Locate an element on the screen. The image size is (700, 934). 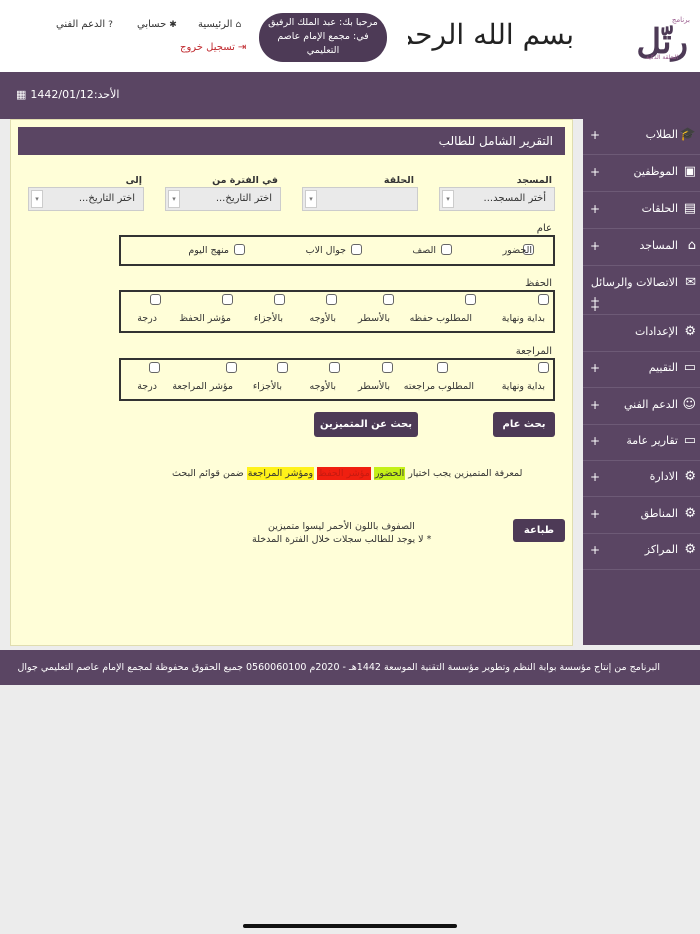
to-date-select: اختر التاريخ... ▾ is located at coordinates (86, 199).